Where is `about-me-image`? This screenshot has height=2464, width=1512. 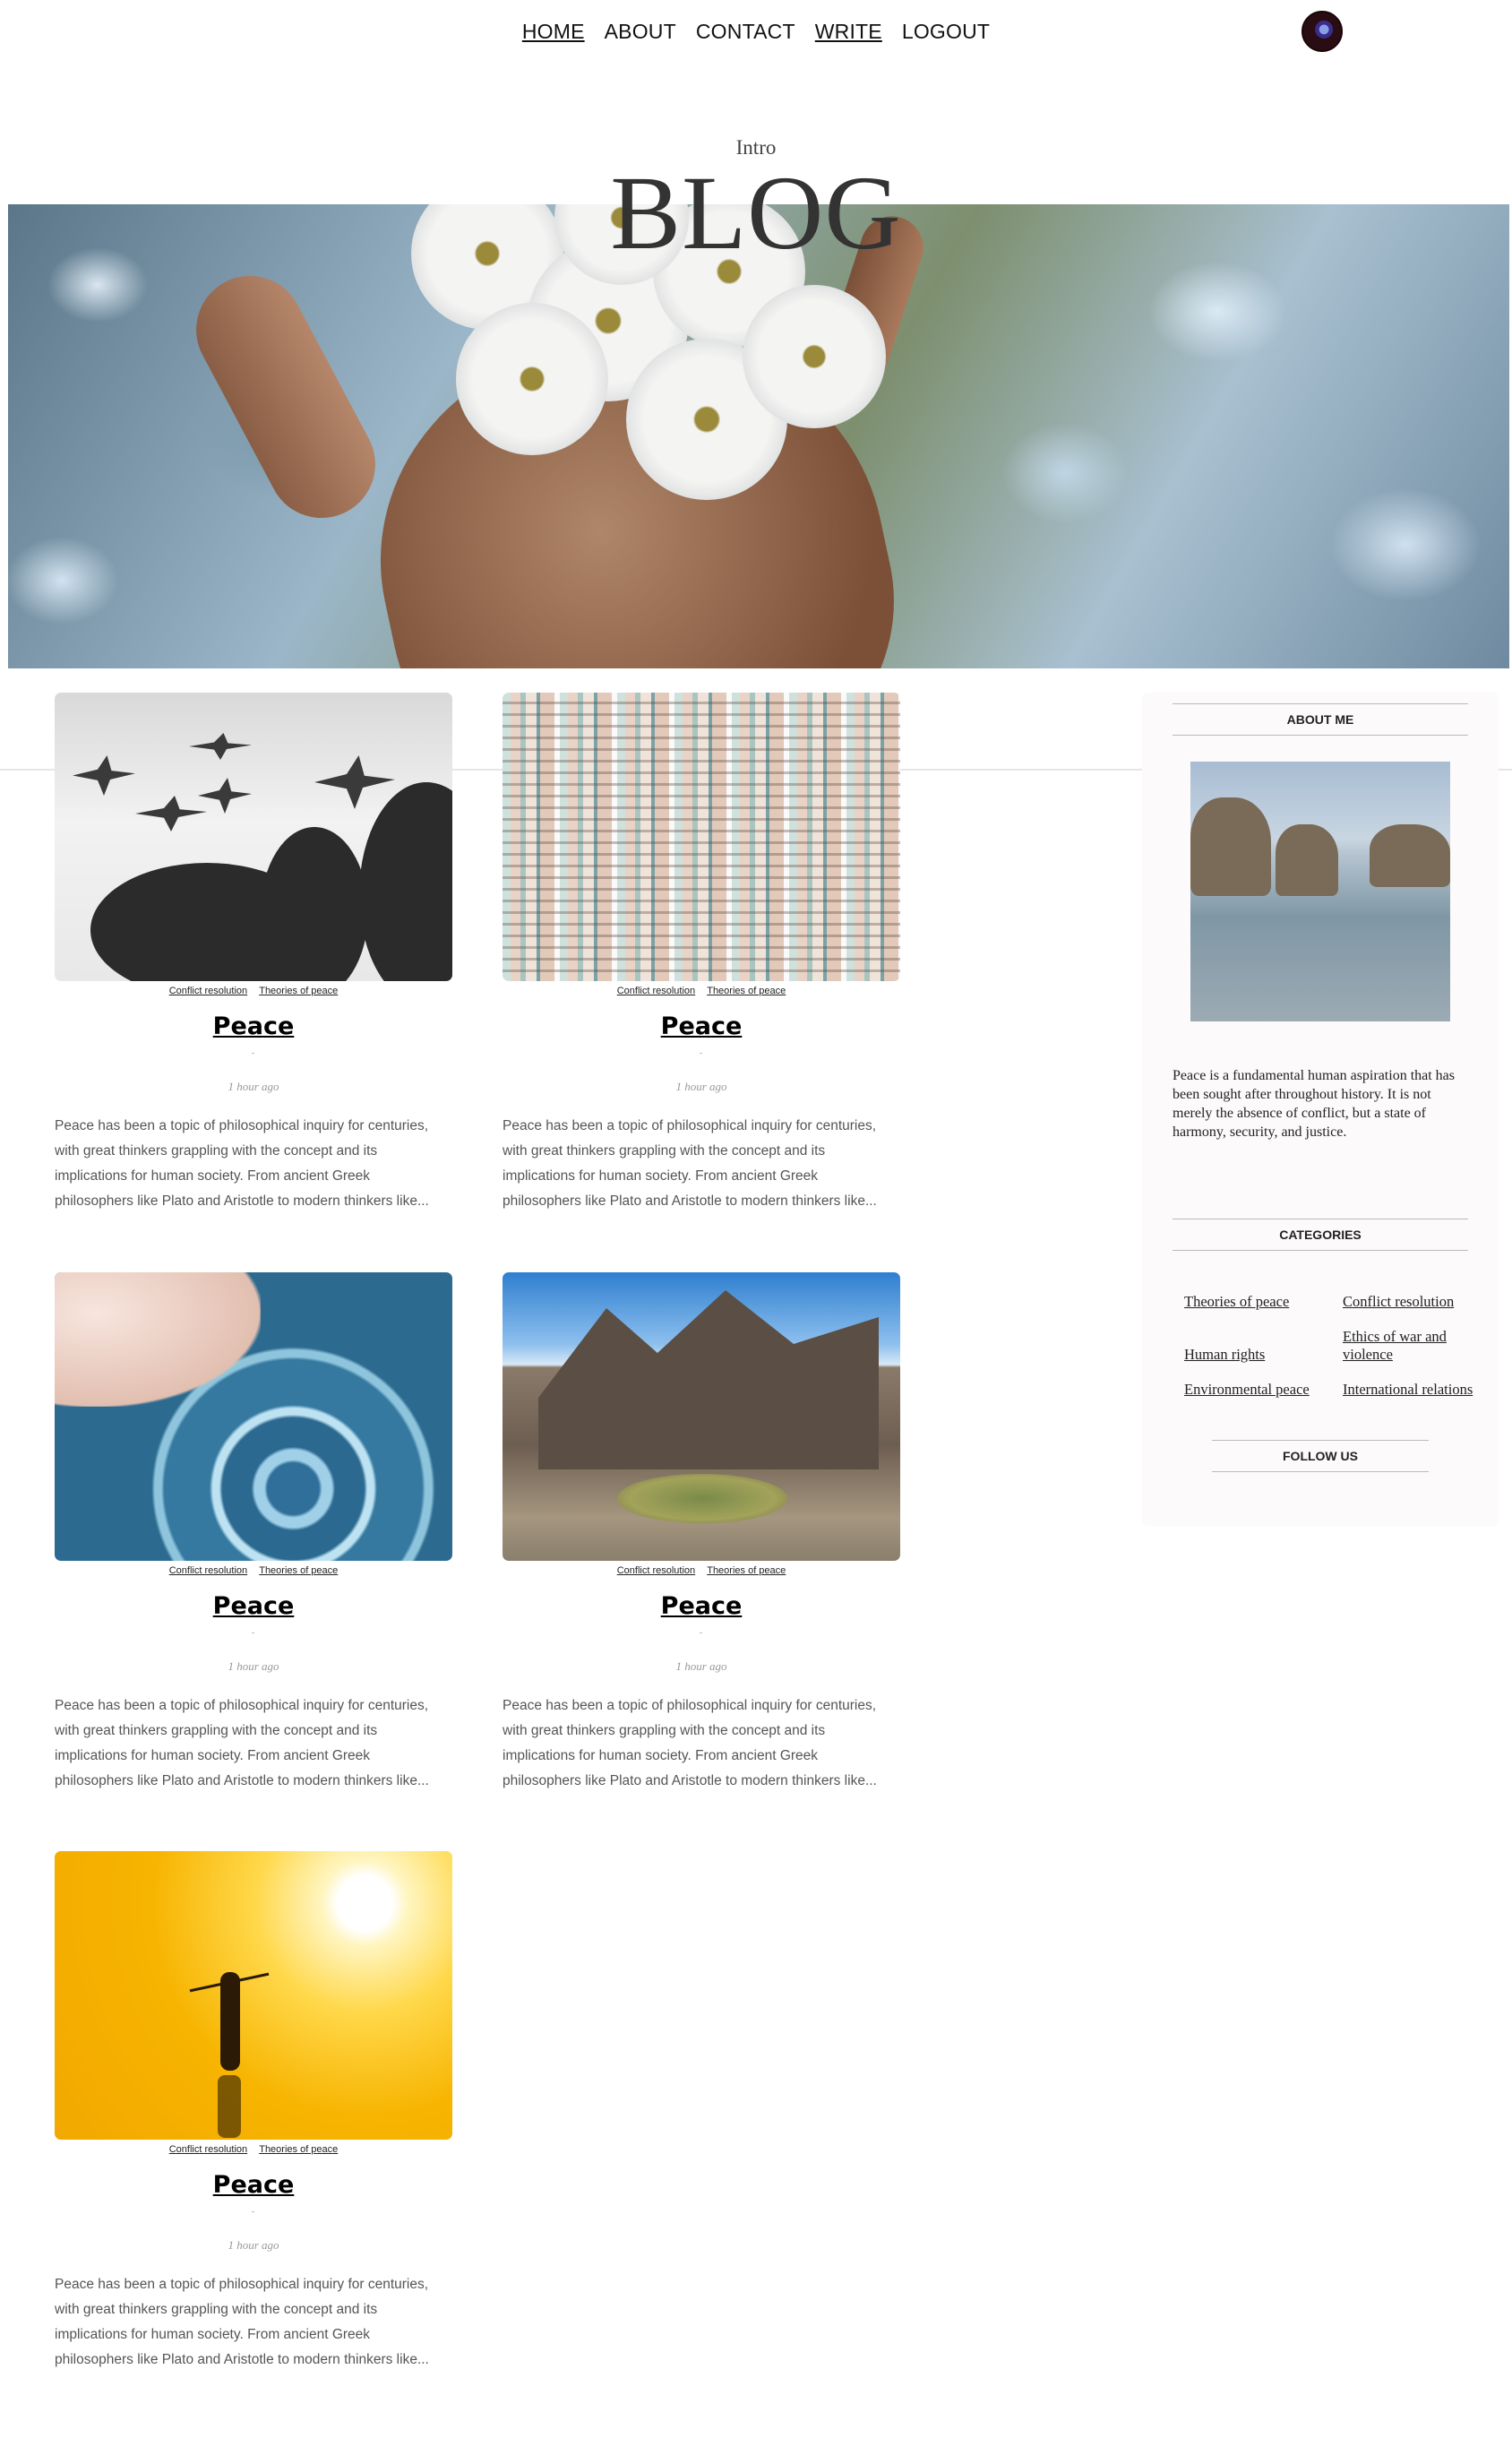 about-me-image is located at coordinates (1320, 891).